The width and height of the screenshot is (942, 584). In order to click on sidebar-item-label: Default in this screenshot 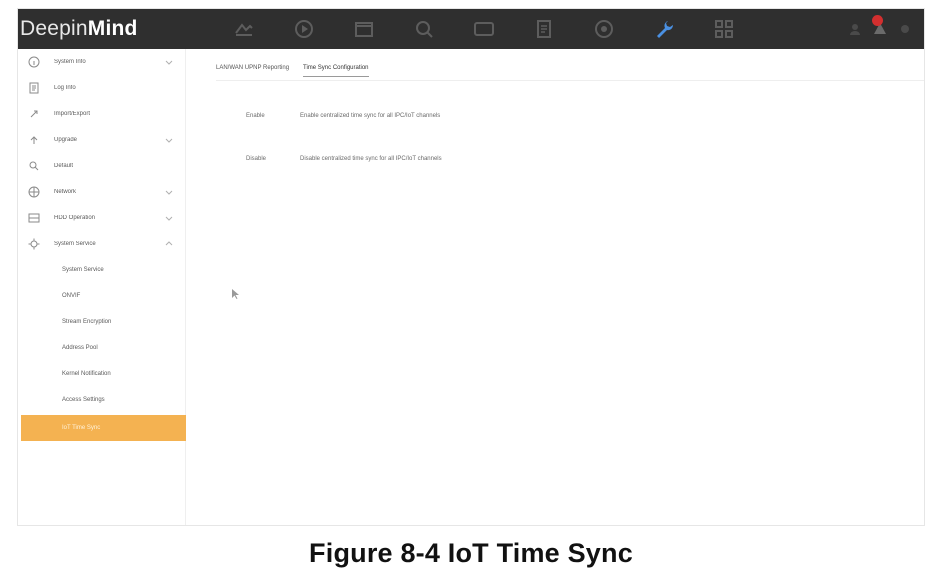, I will do `click(64, 166)`.